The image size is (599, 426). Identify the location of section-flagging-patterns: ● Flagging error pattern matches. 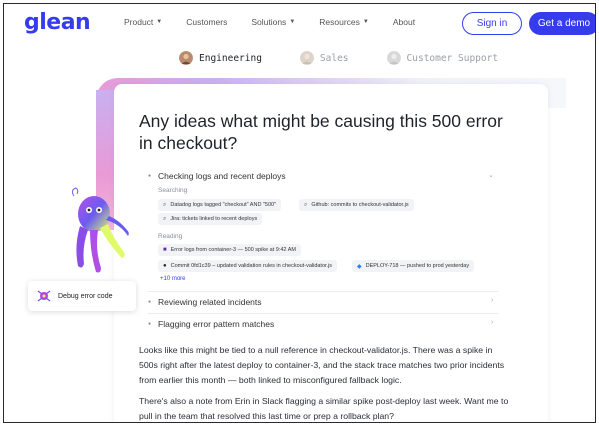
(211, 324).